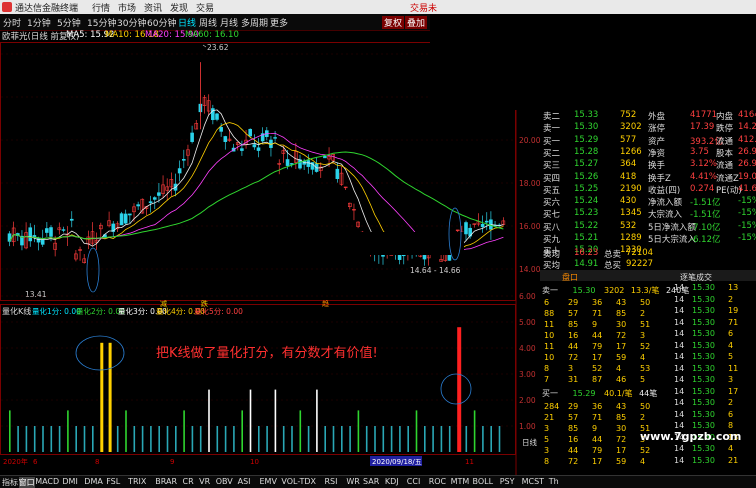 This screenshot has width=756, height=488. What do you see at coordinates (597, 346) in the screenshot?
I see `order-queue-cell: 79` at bounding box center [597, 346].